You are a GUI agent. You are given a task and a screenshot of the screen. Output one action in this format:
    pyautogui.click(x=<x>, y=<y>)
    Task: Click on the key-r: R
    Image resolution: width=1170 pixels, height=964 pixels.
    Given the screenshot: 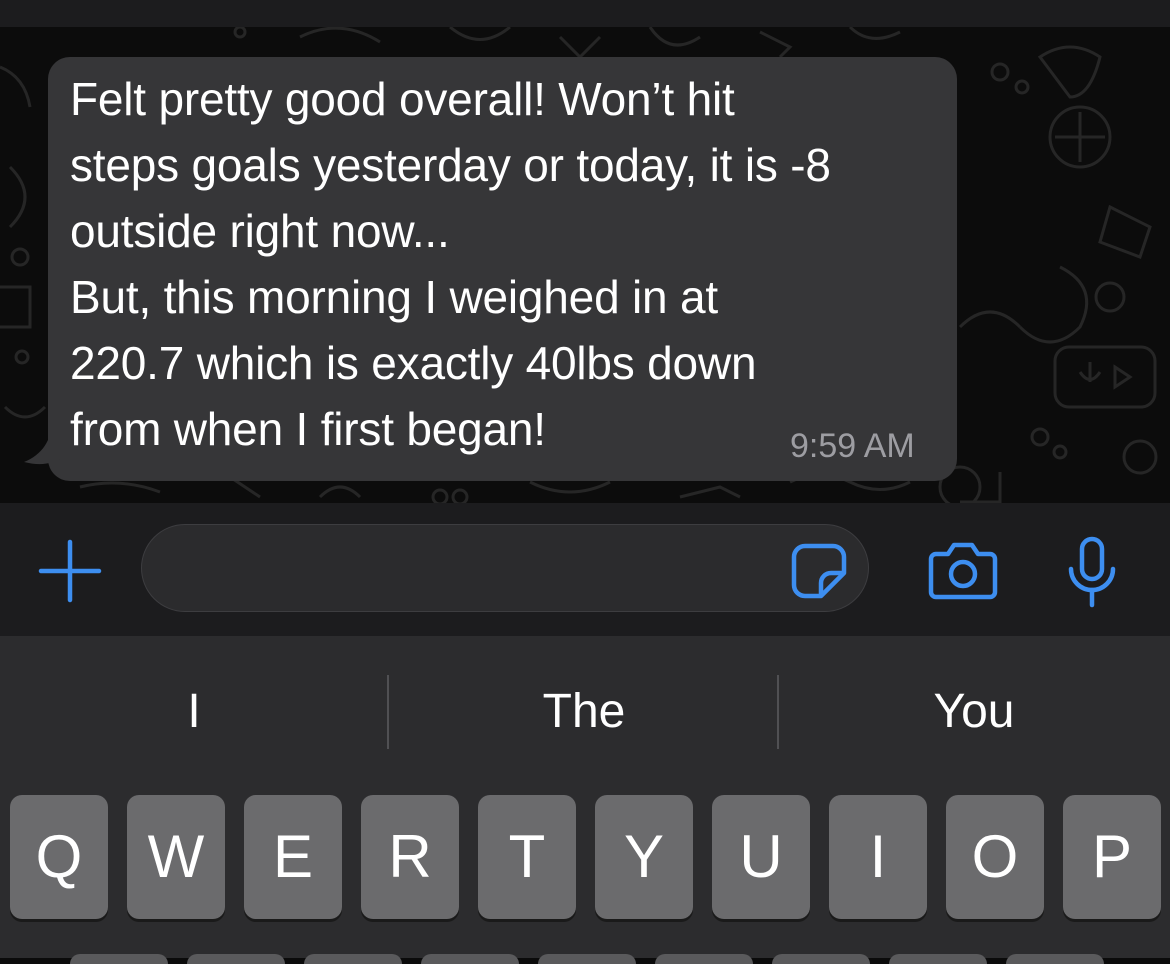 What is the action you would take?
    pyautogui.click(x=410, y=857)
    